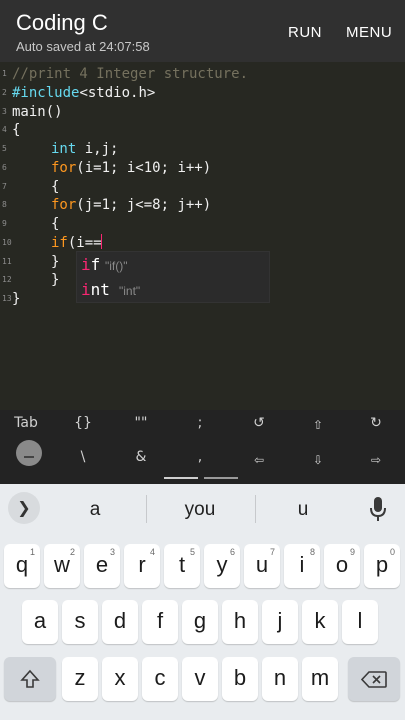  Describe the element at coordinates (4, 92) in the screenshot. I see `line-number: 2` at that location.